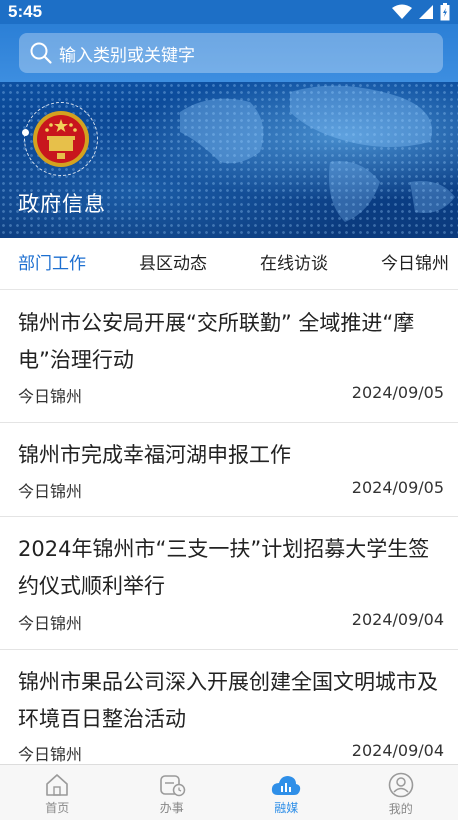  Describe the element at coordinates (41, 53) in the screenshot. I see `search-icon` at that location.